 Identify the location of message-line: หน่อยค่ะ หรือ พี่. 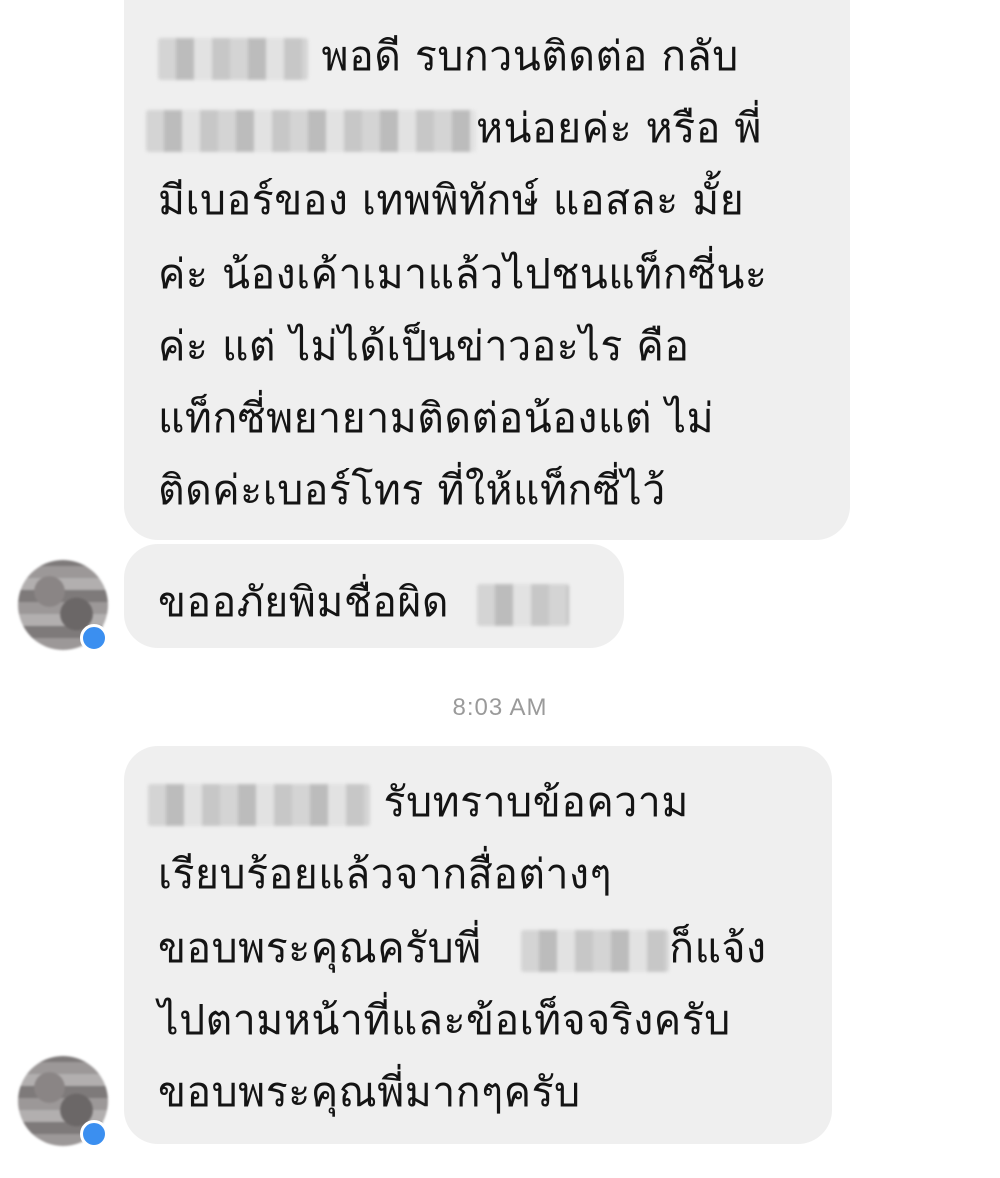
(454, 130).